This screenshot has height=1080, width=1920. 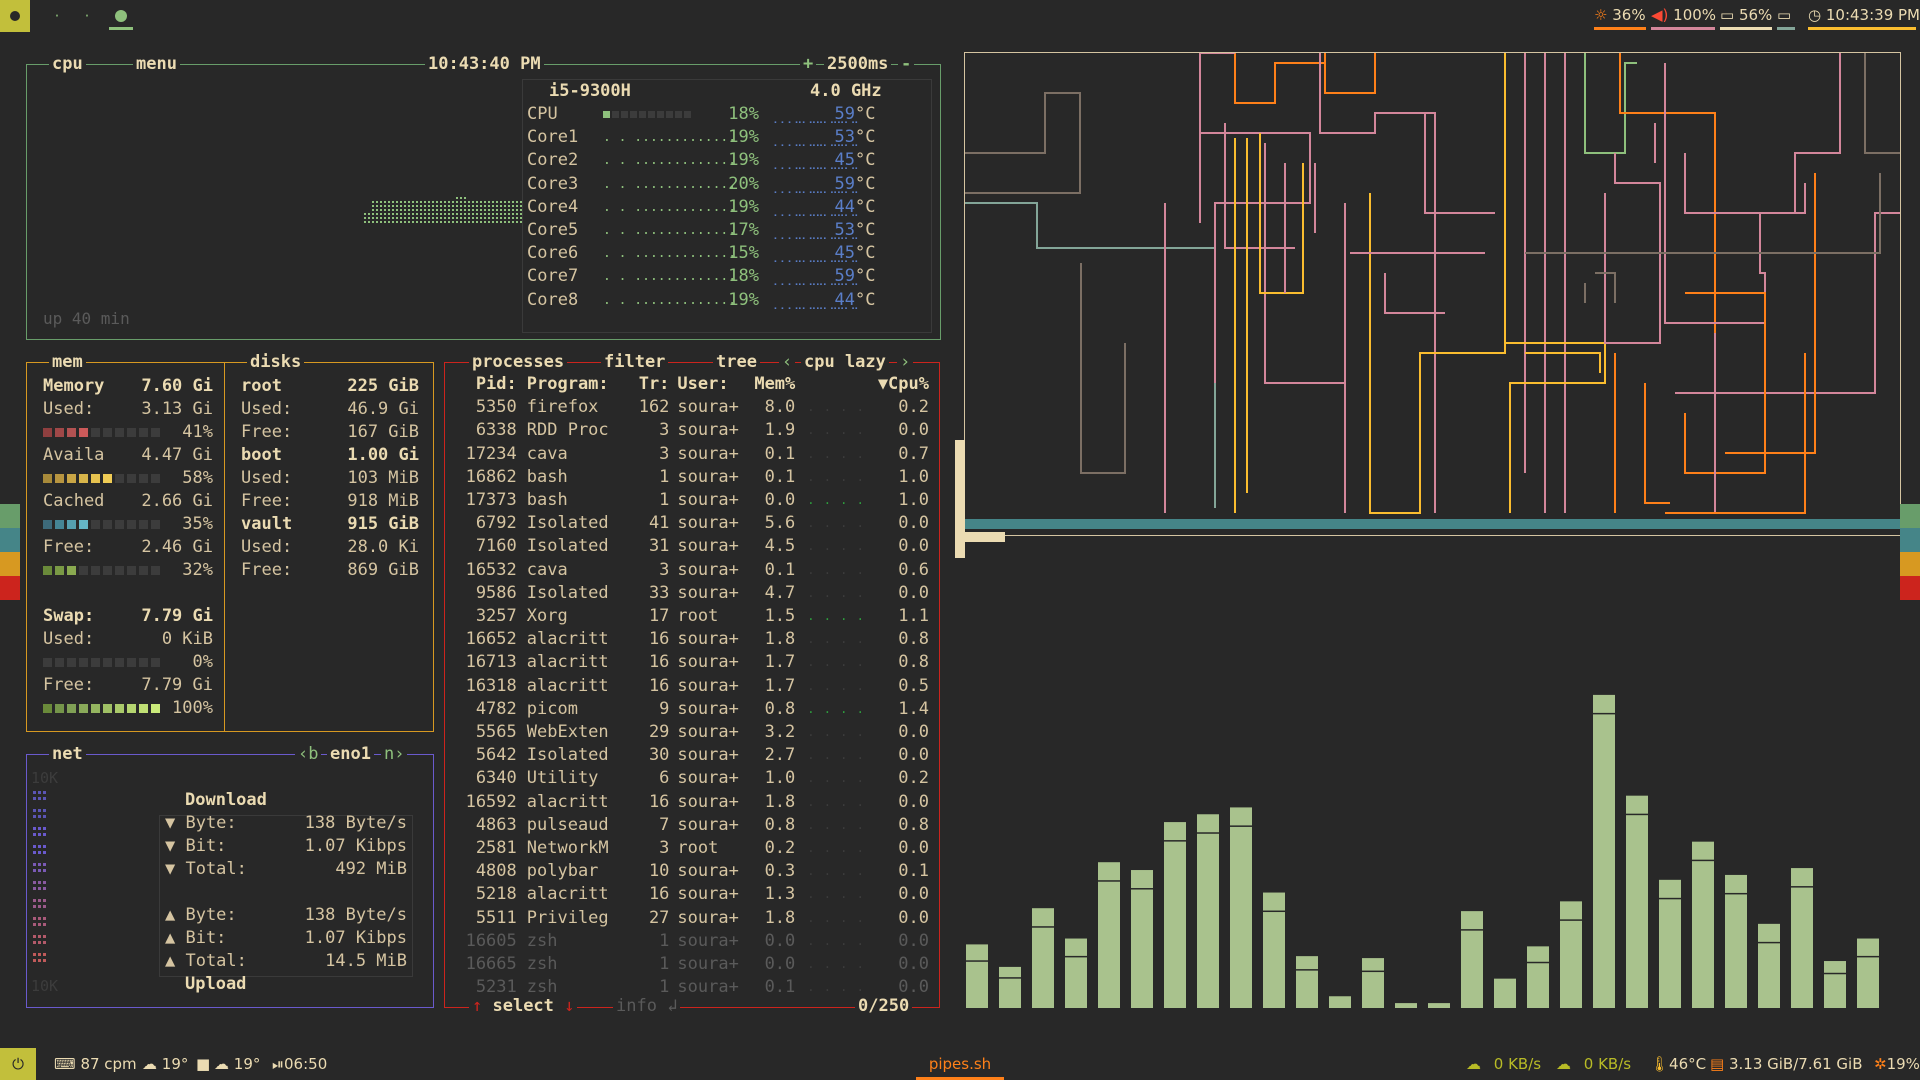 What do you see at coordinates (787, 362) in the screenshot?
I see `sort-prev-button: ‹` at bounding box center [787, 362].